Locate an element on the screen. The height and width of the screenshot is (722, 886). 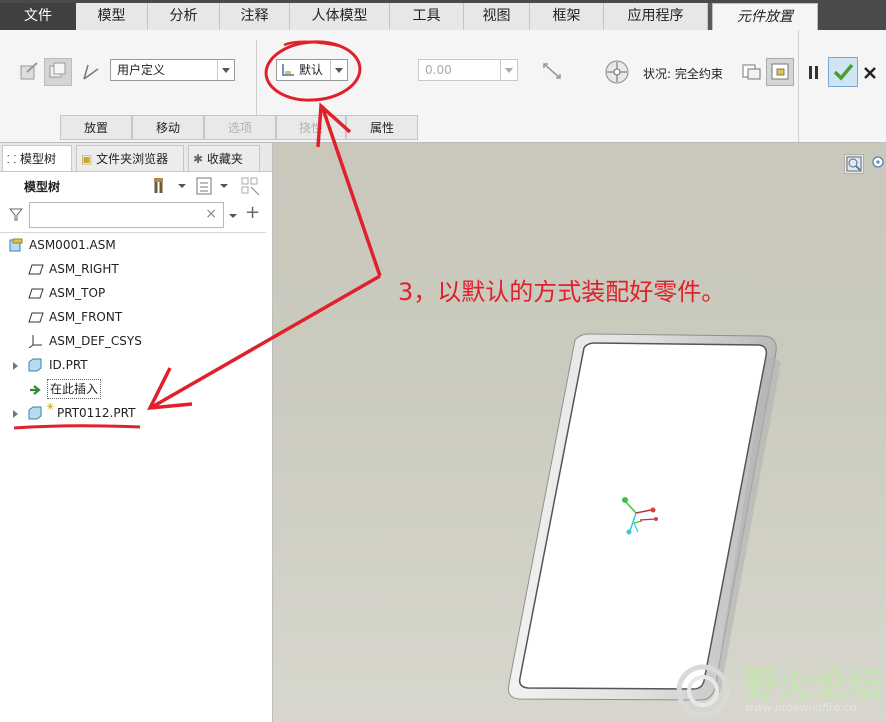
panel-tab-favorites: ✱ 收藏夹 is located at coordinates (224, 158).